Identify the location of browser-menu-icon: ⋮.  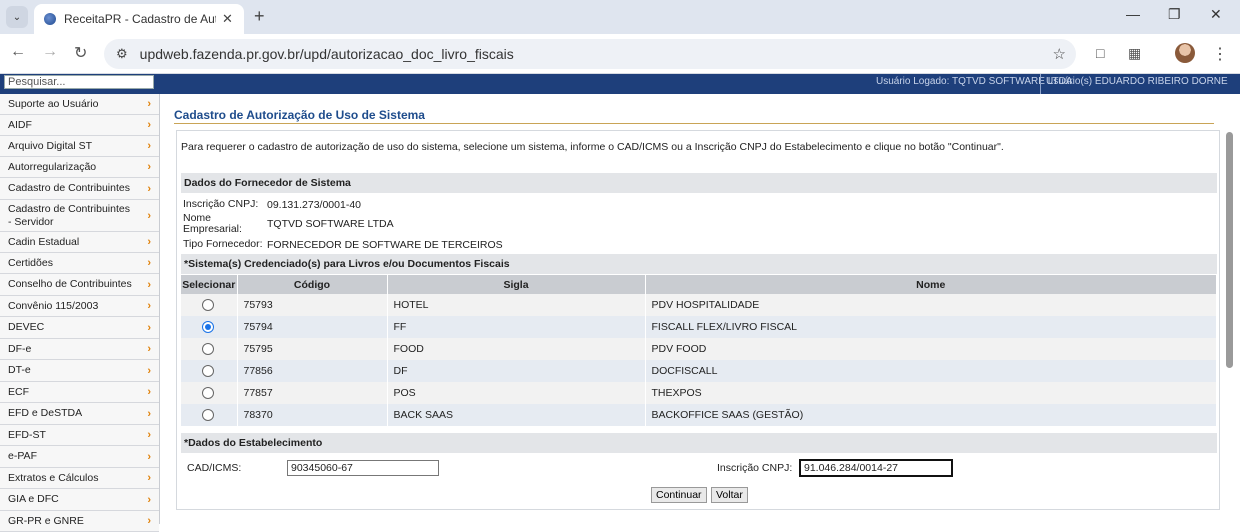
(1220, 54).